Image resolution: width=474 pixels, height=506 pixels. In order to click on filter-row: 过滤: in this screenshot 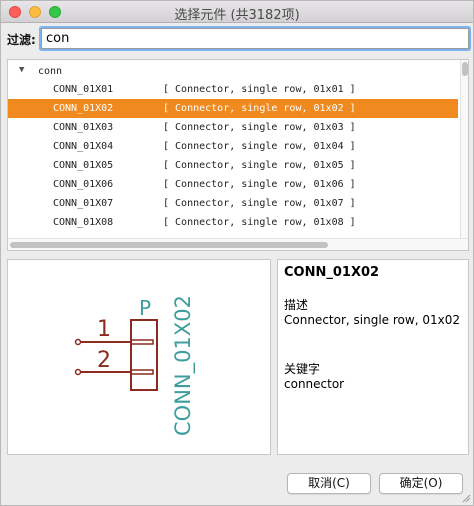, I will do `click(238, 39)`.